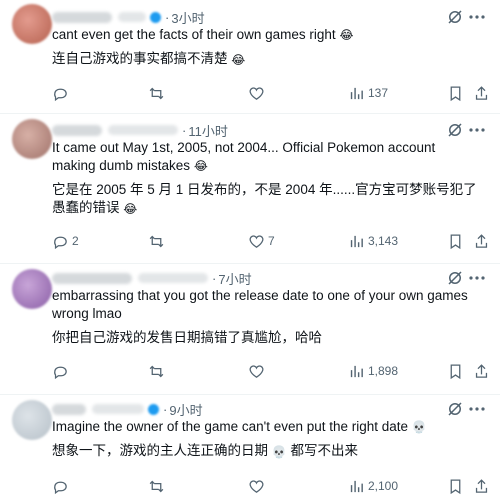 The image size is (500, 500). What do you see at coordinates (378, 93) in the screenshot?
I see `views-count: 137` at bounding box center [378, 93].